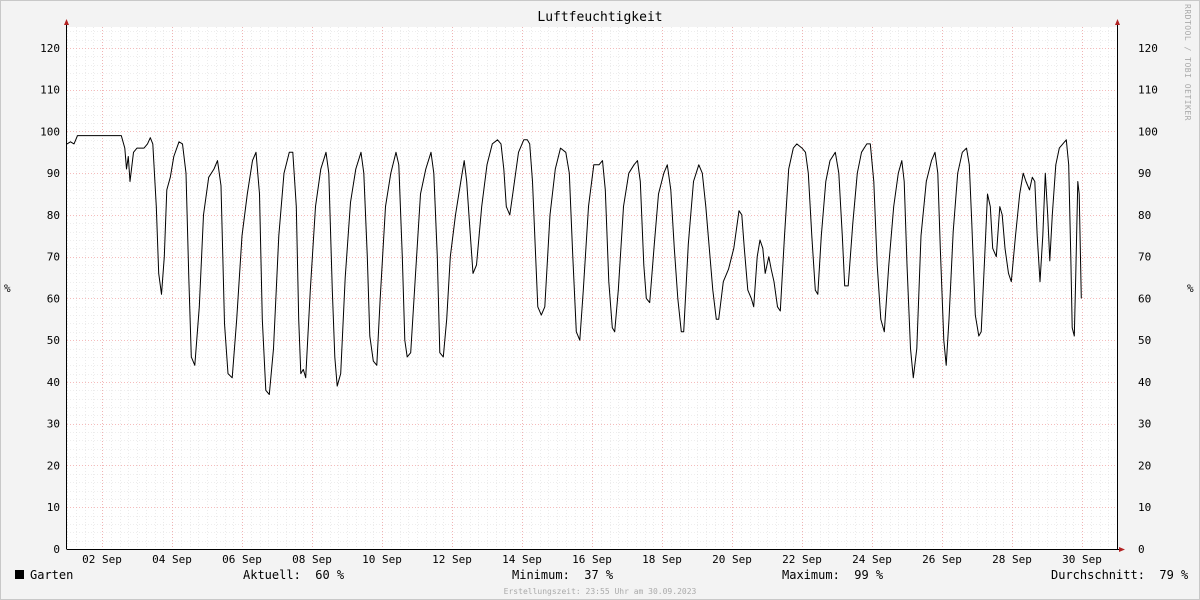  I want to click on y-tick-label-right: 120, so click(1148, 48).